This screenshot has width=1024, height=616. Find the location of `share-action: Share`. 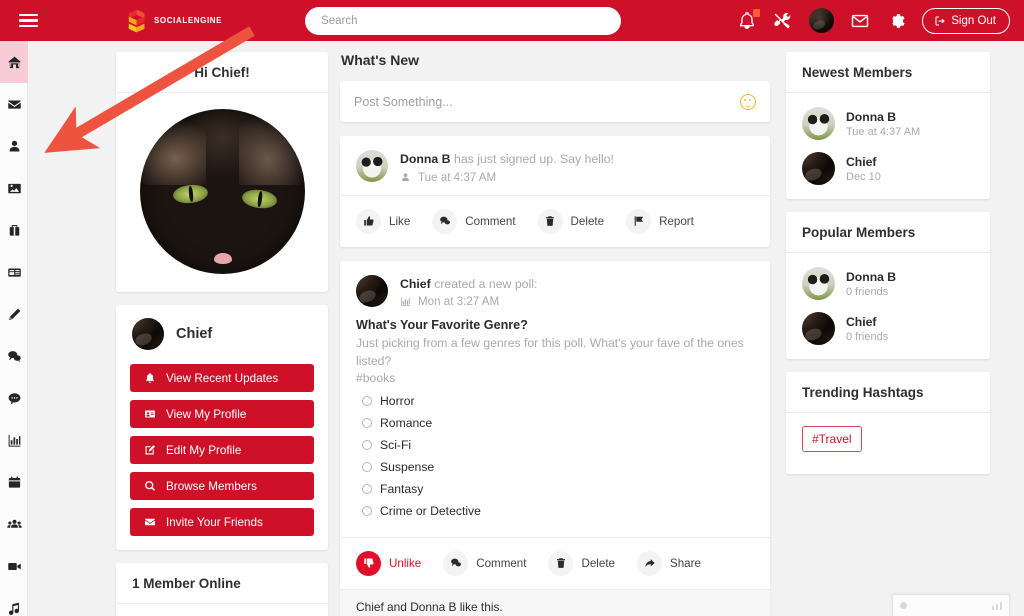

share-action: Share is located at coordinates (669, 563).